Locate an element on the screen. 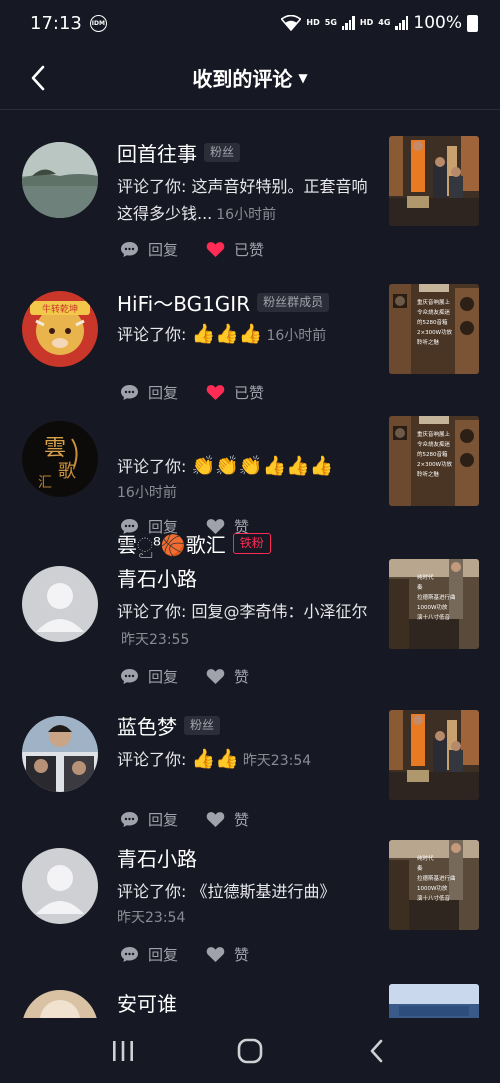 This screenshot has height=1083, width=500. comment-text: 评论了你: 👍👍 昨天23:54 is located at coordinates (244, 760).